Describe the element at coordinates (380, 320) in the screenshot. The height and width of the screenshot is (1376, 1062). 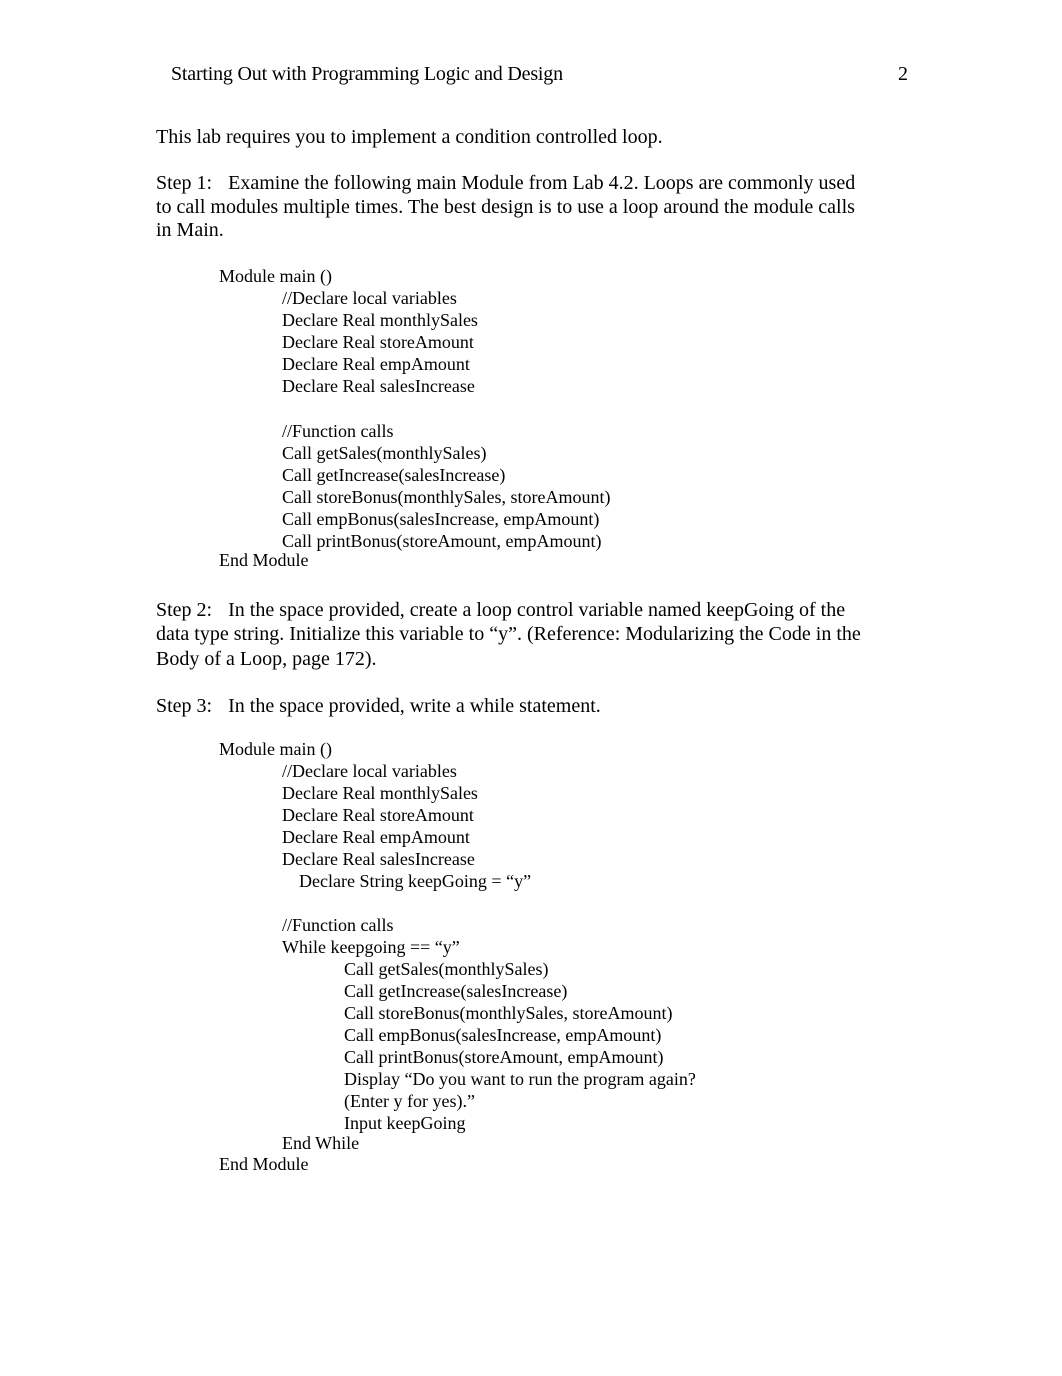
I see `code1-declaration: Declare Real monthlySales` at that location.